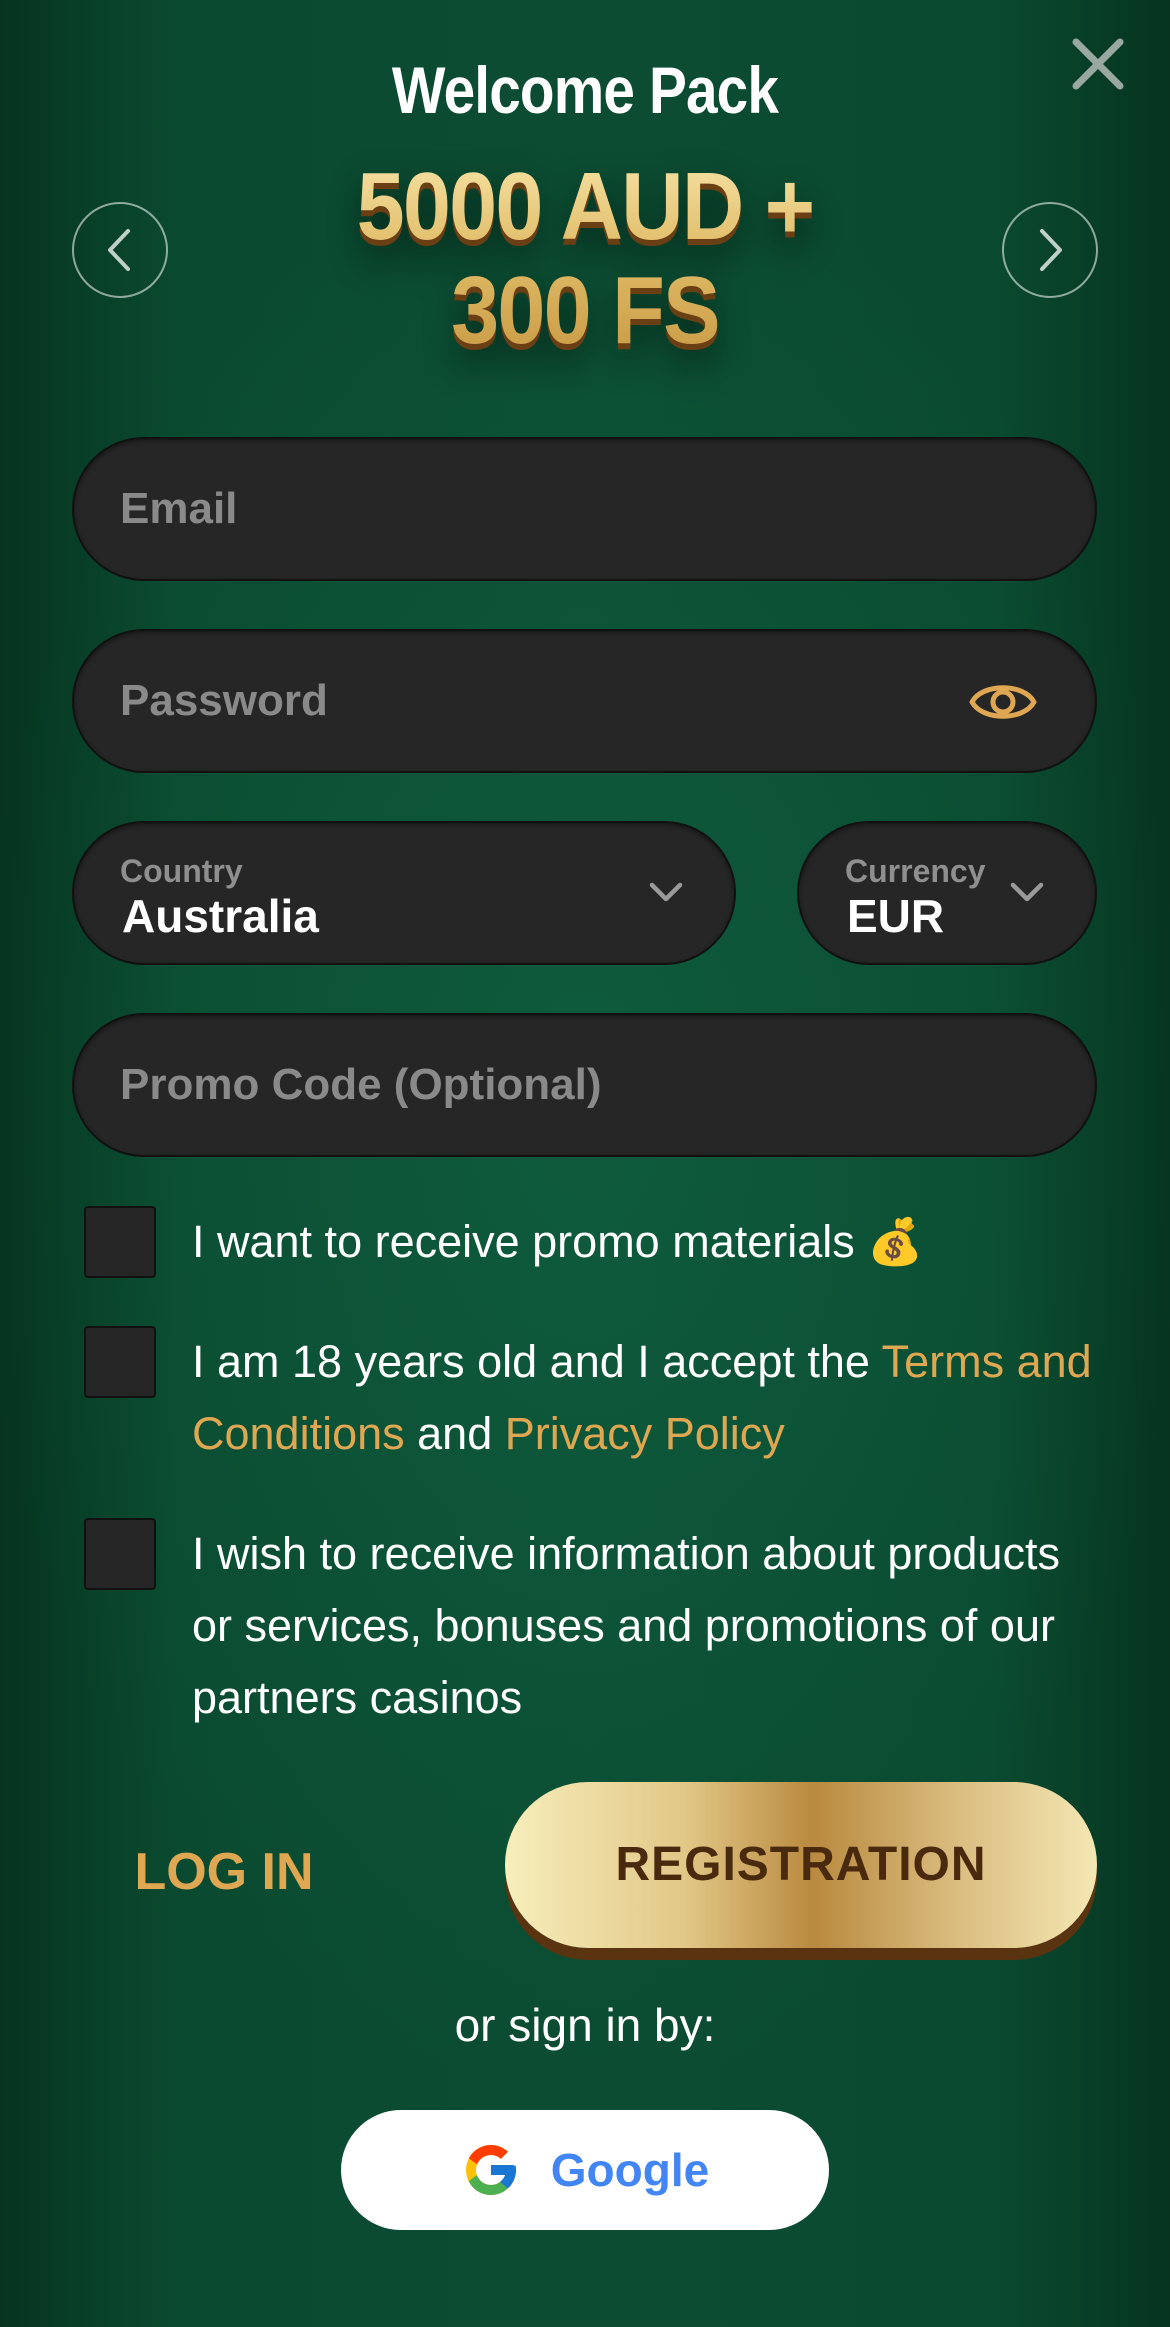 Image resolution: width=1170 pixels, height=2327 pixels. What do you see at coordinates (1003, 702) in the screenshot?
I see `eye-icon` at bounding box center [1003, 702].